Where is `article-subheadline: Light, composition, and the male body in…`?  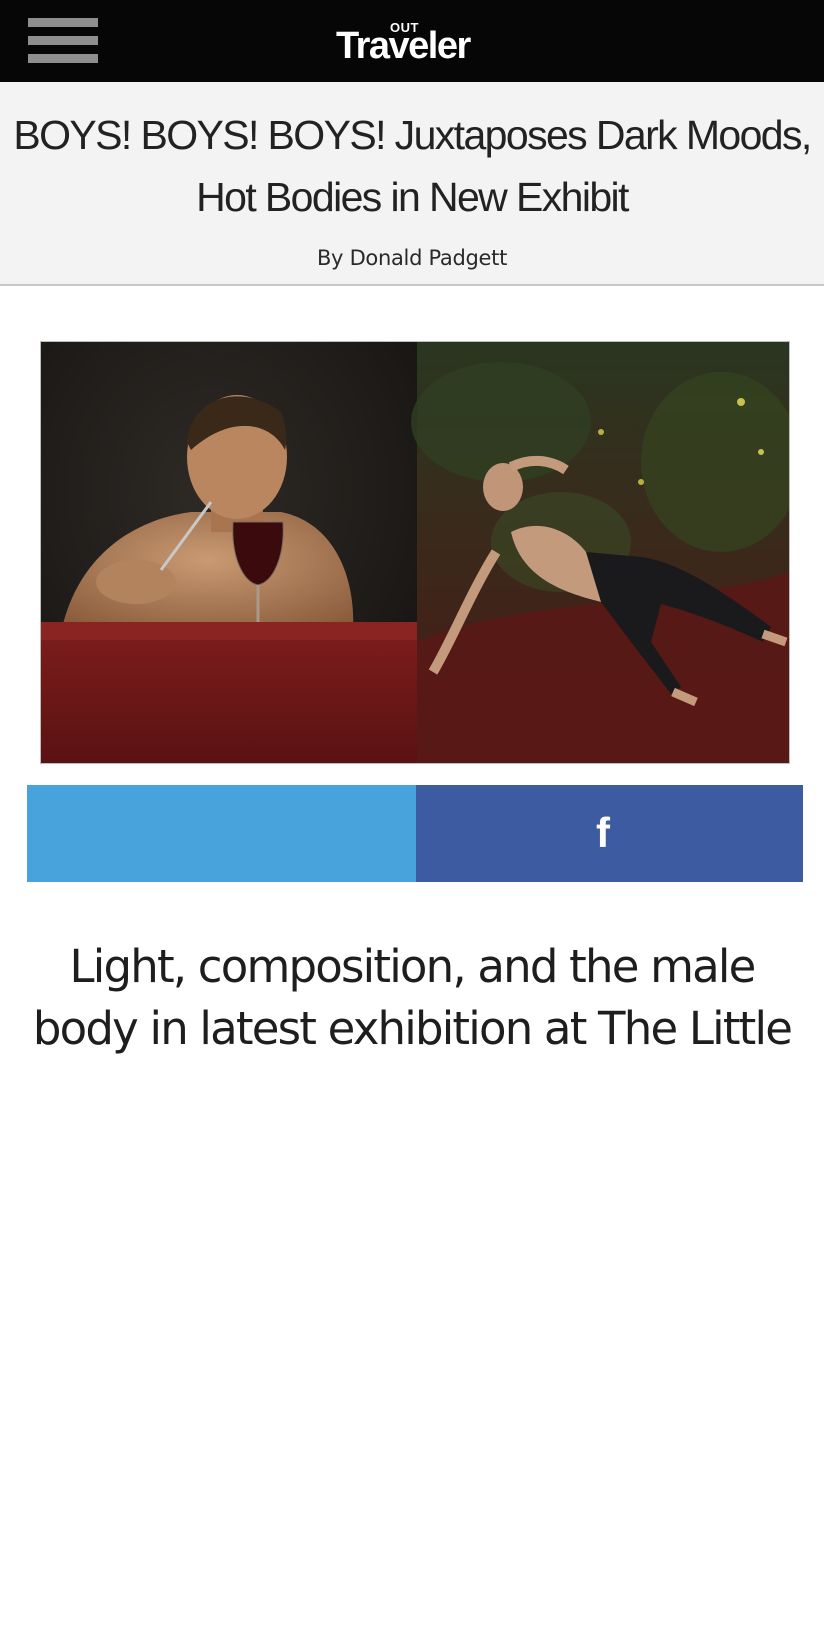
article-subheadline: Light, composition, and the male body in… is located at coordinates (412, 998).